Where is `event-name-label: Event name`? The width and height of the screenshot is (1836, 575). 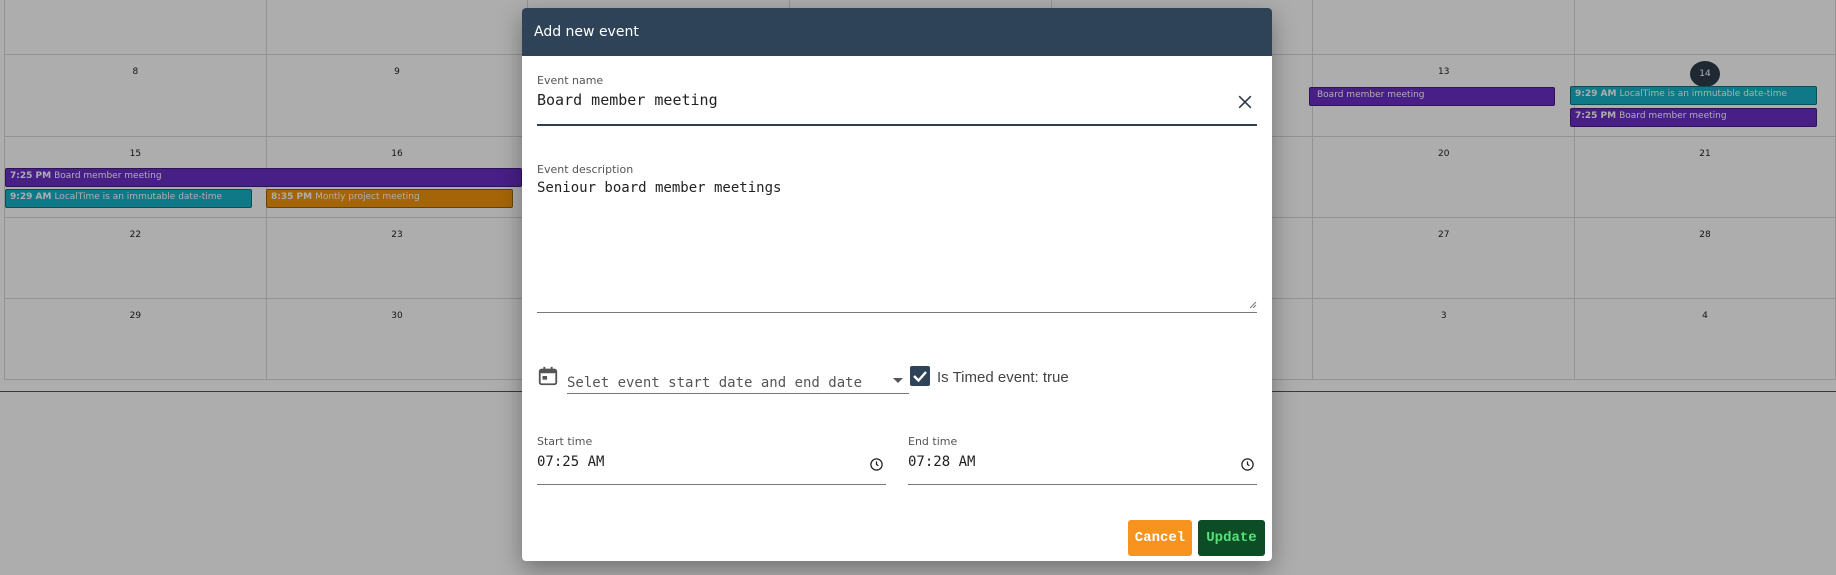
event-name-label: Event name is located at coordinates (570, 80).